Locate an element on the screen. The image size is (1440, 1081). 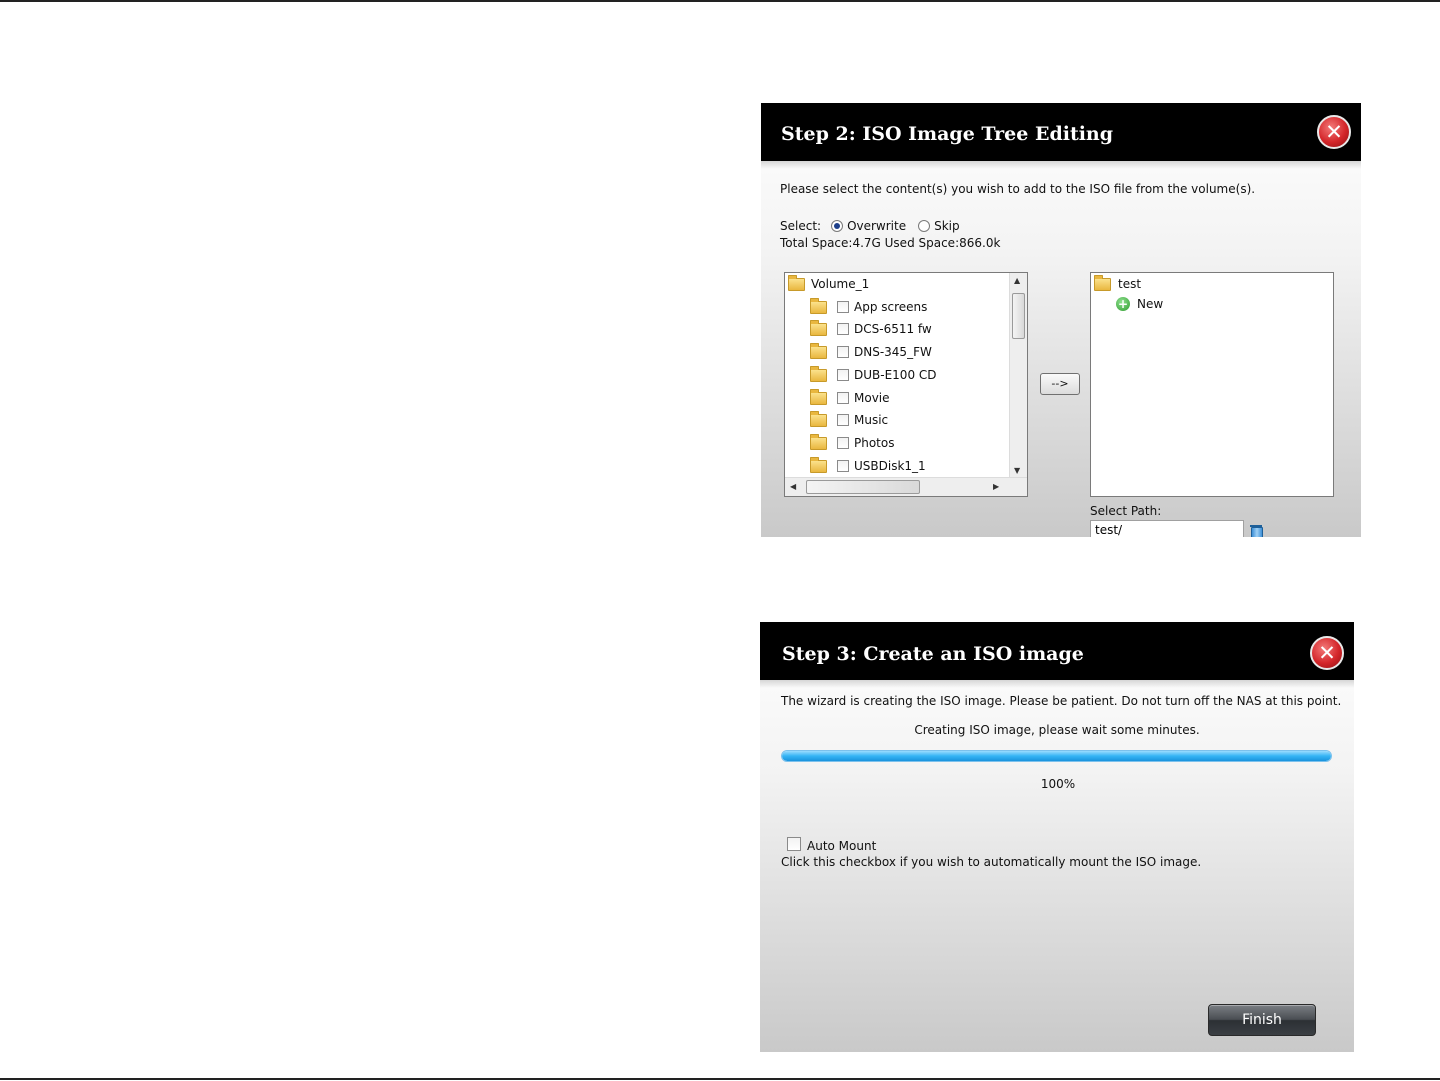
step3-header: Step 3: Create an ISO image ✕ is located at coordinates (1057, 651).